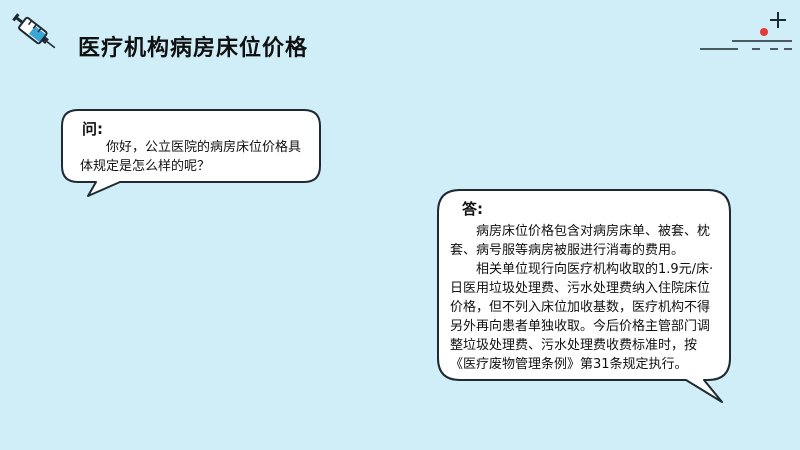  Describe the element at coordinates (34, 31) in the screenshot. I see `syringe-icon` at that location.